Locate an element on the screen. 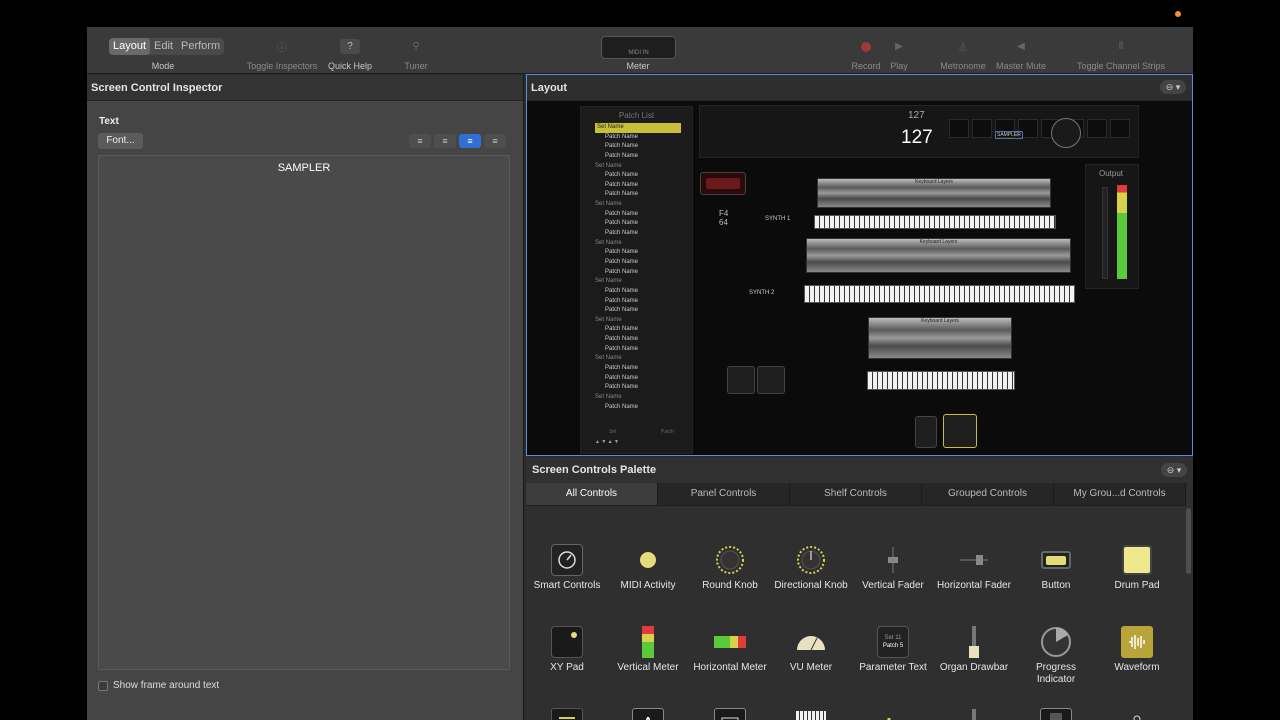 Image resolution: width=1280 pixels, height=720 pixels. keyboard-synth2 is located at coordinates (939, 294).